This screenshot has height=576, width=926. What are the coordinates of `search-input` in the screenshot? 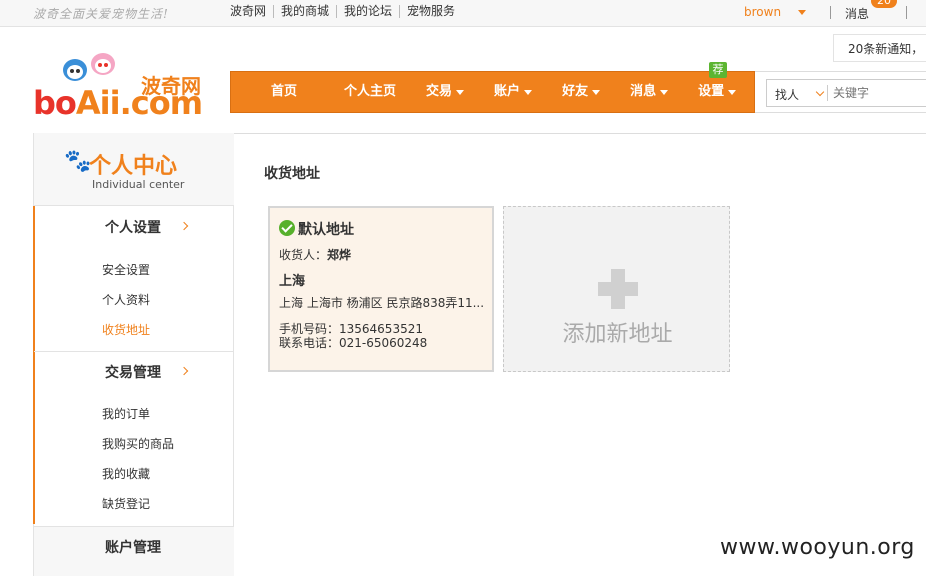 It's located at (879, 93).